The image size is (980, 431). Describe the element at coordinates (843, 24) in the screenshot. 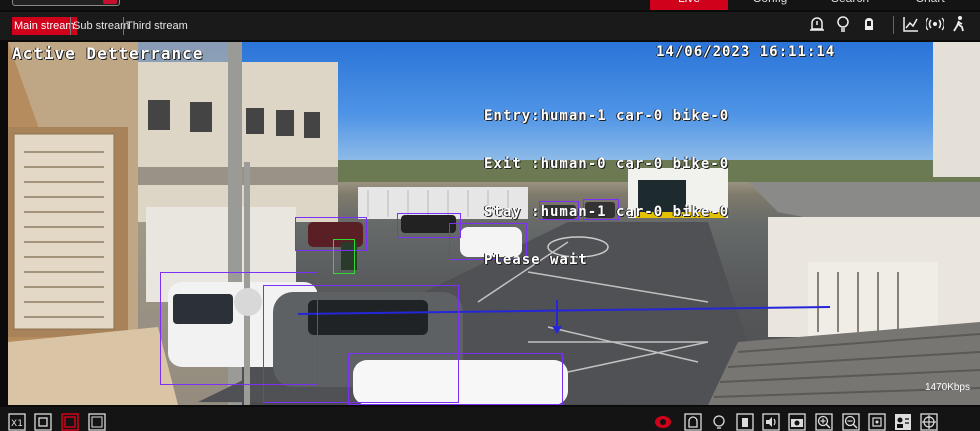

I see `light-icon` at that location.